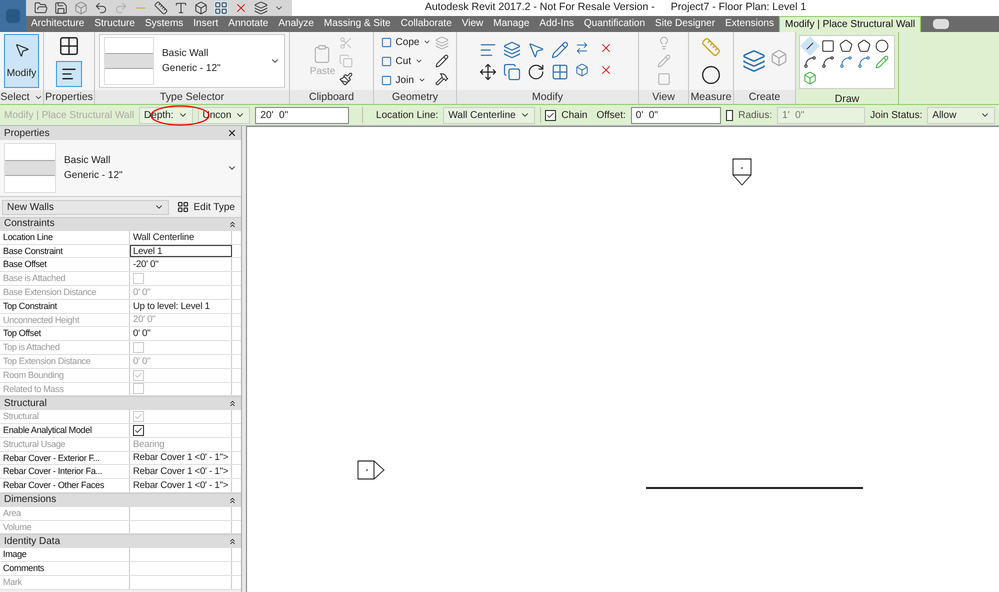 The width and height of the screenshot is (999, 592). What do you see at coordinates (828, 62) in the screenshot?
I see `center-arc-icon` at bounding box center [828, 62].